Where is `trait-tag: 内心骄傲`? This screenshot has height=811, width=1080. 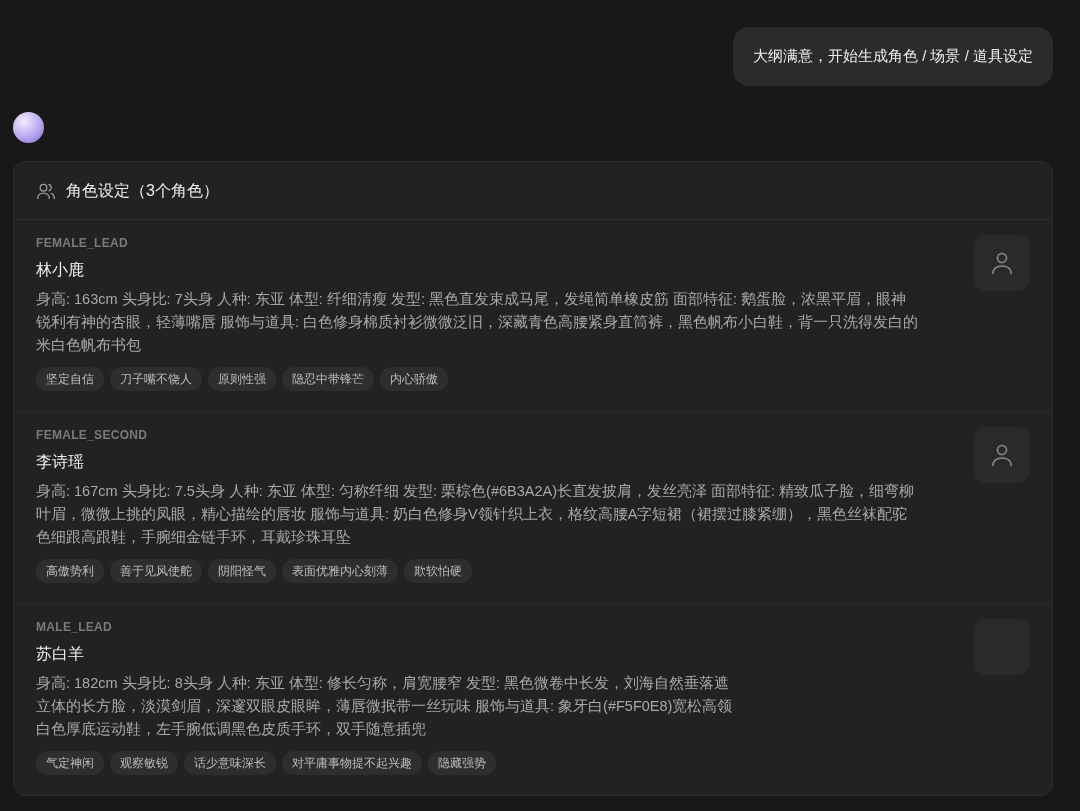
trait-tag: 内心骄傲 is located at coordinates (414, 379).